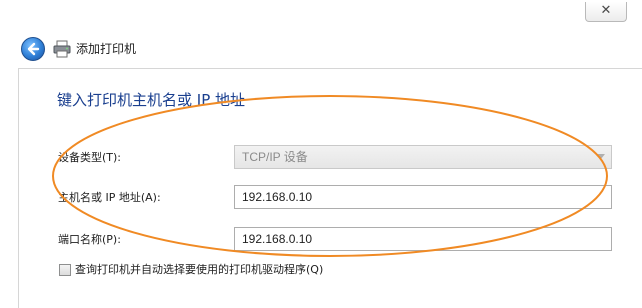 Image resolution: width=642 pixels, height=308 pixels. What do you see at coordinates (321, 49) in the screenshot?
I see `nav-bar: 添加打印机` at bounding box center [321, 49].